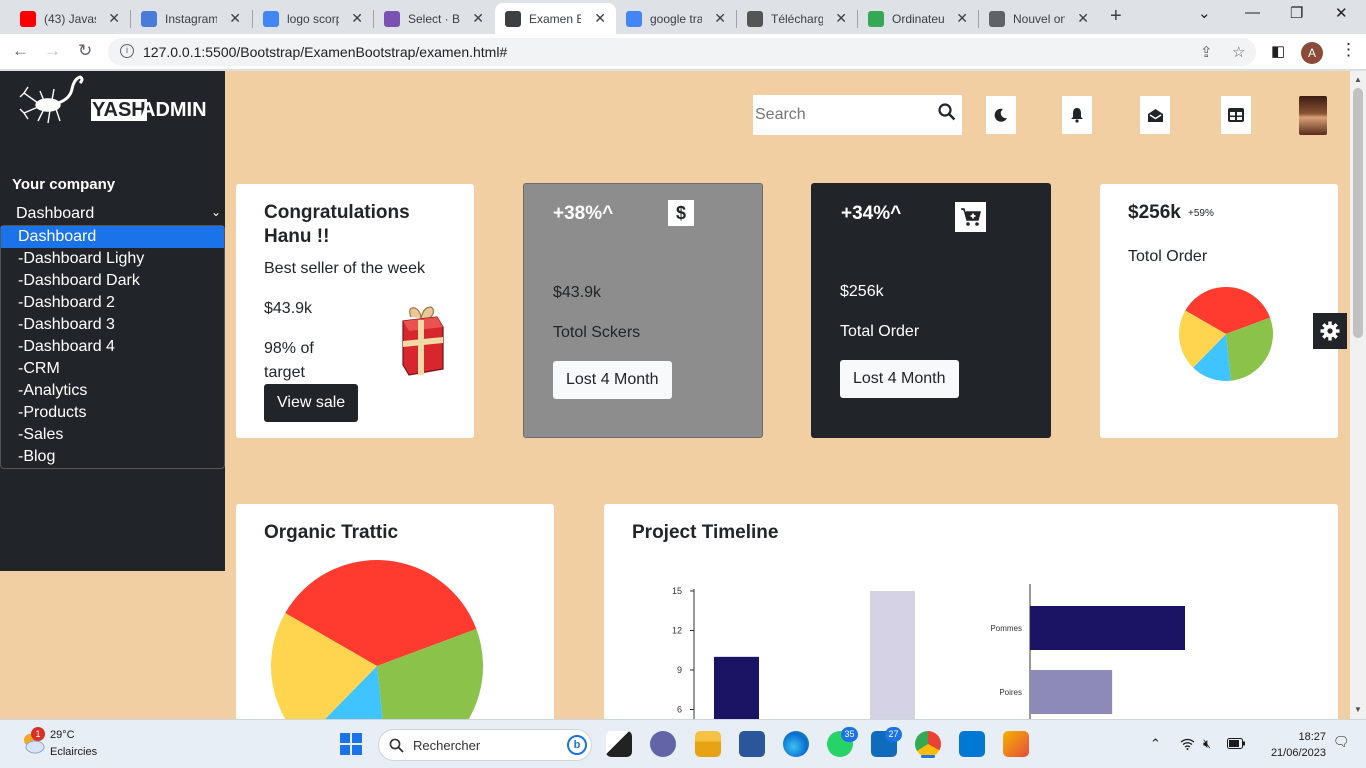 The width and height of the screenshot is (1366, 768). I want to click on notification-center-icon: 🗨︎, so click(1341, 742).